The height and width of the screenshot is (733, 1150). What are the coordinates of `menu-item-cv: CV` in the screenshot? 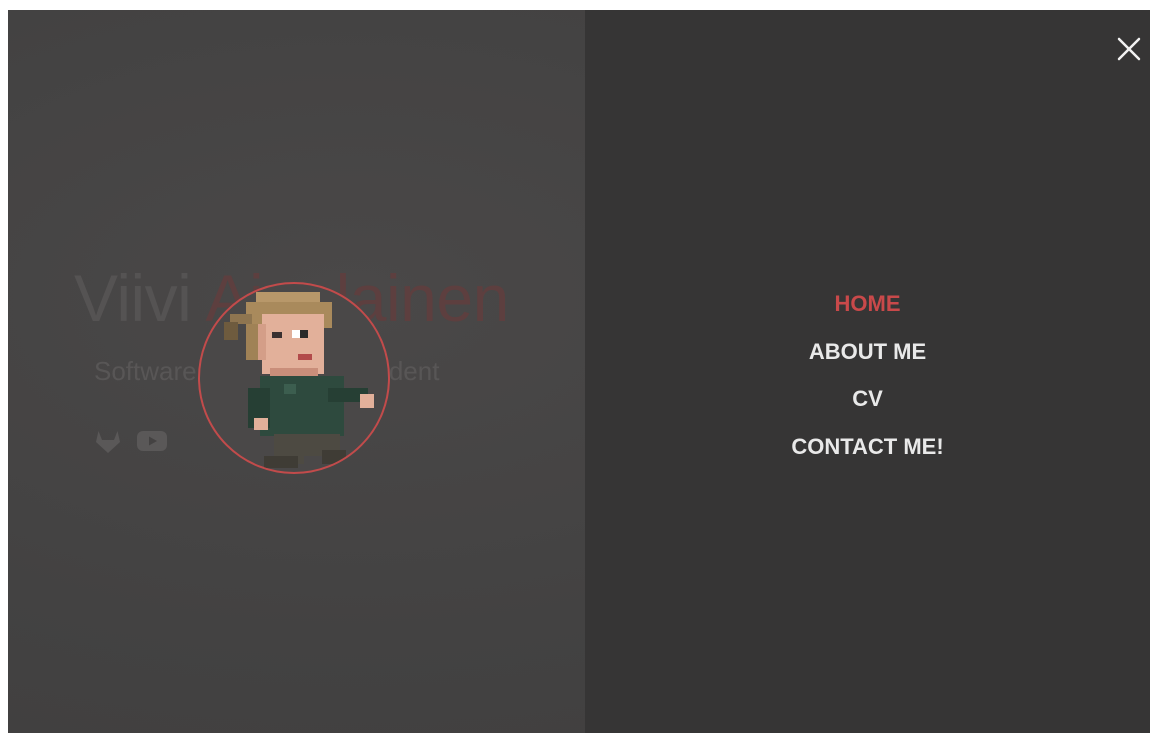 It's located at (867, 409).